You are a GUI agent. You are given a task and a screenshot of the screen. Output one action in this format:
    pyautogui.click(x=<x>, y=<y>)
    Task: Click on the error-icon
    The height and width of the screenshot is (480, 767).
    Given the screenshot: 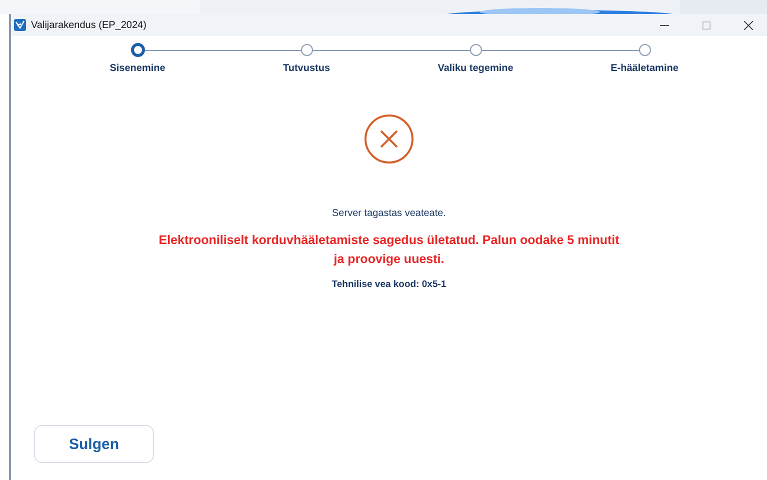 What is the action you would take?
    pyautogui.click(x=389, y=139)
    